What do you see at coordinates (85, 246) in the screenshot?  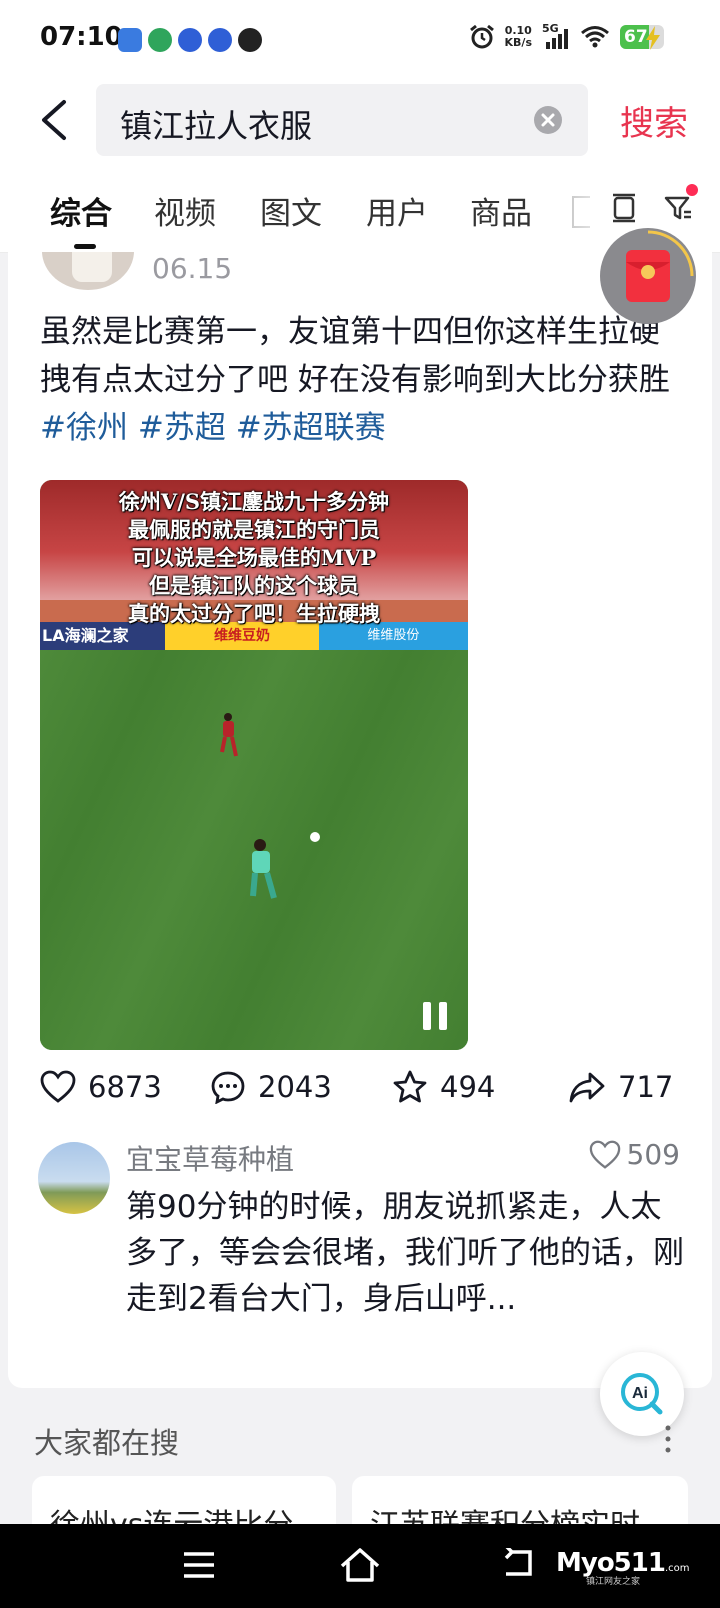 I see `active-tab-indicator` at bounding box center [85, 246].